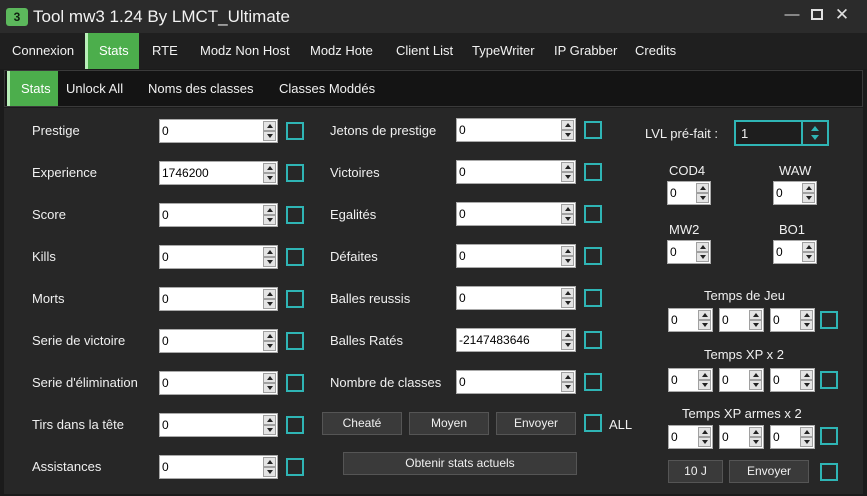 This screenshot has width=867, height=496. I want to click on experience-input: 1746200, so click(218, 173).